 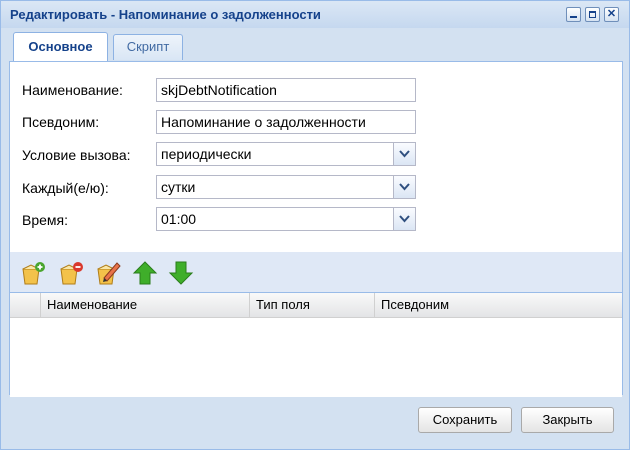 I want to click on delete-field-button, so click(x=71, y=273).